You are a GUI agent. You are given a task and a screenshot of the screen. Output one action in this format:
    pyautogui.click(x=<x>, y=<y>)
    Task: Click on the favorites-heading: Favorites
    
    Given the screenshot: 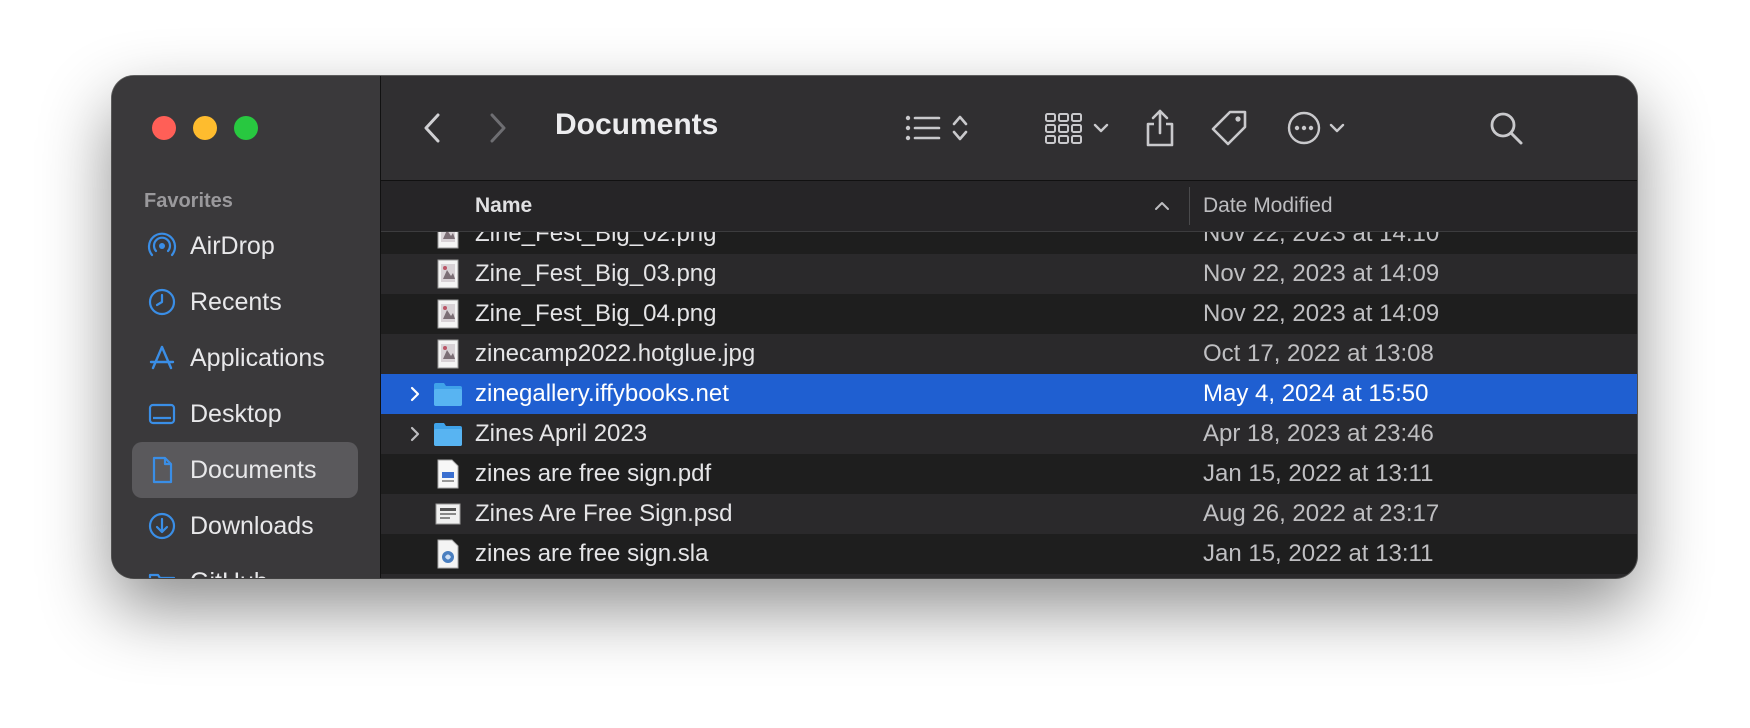 What is the action you would take?
    pyautogui.click(x=188, y=201)
    